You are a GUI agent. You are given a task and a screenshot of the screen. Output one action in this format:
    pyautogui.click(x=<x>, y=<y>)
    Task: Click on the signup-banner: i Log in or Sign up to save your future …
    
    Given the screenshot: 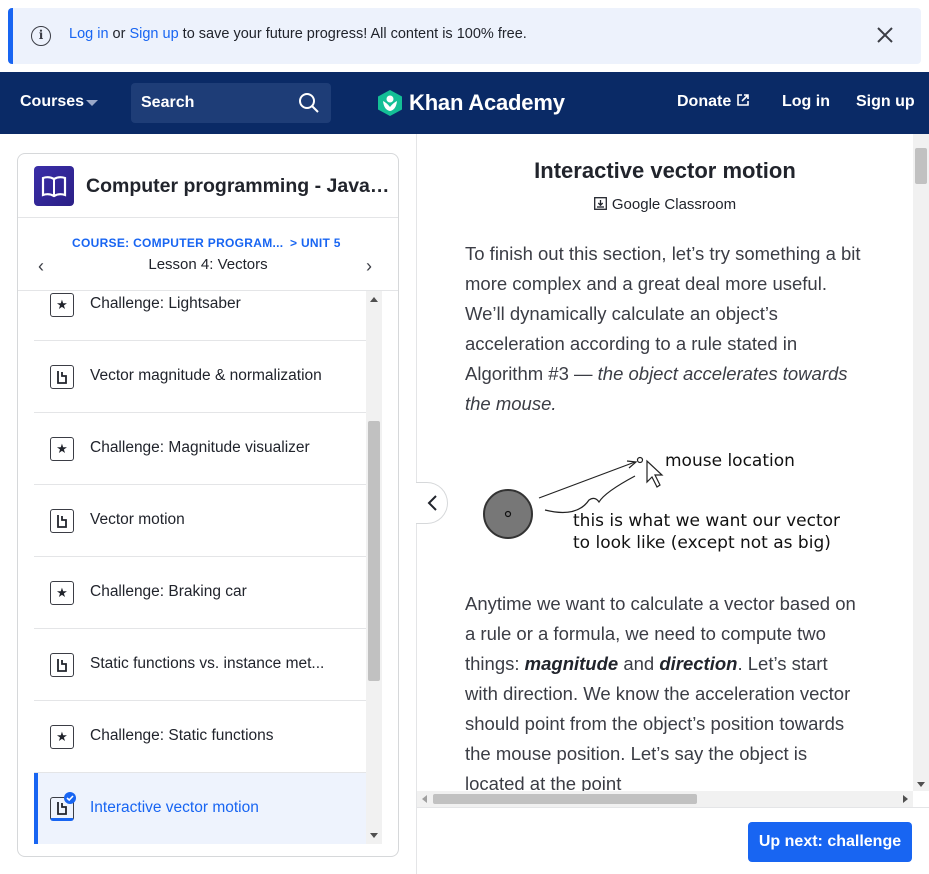 What is the action you would take?
    pyautogui.click(x=464, y=36)
    